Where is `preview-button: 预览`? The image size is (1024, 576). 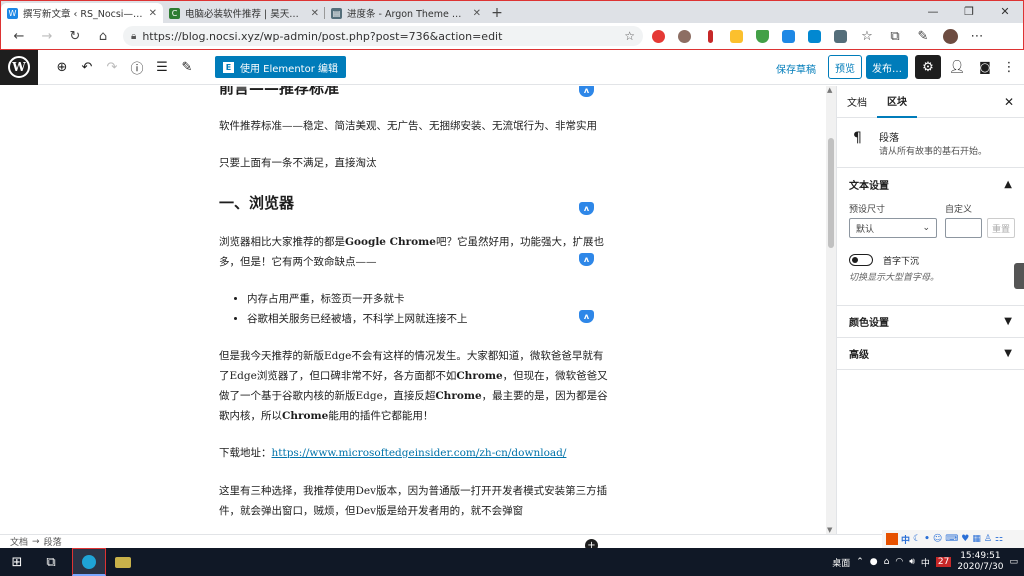 preview-button: 预览 is located at coordinates (845, 67).